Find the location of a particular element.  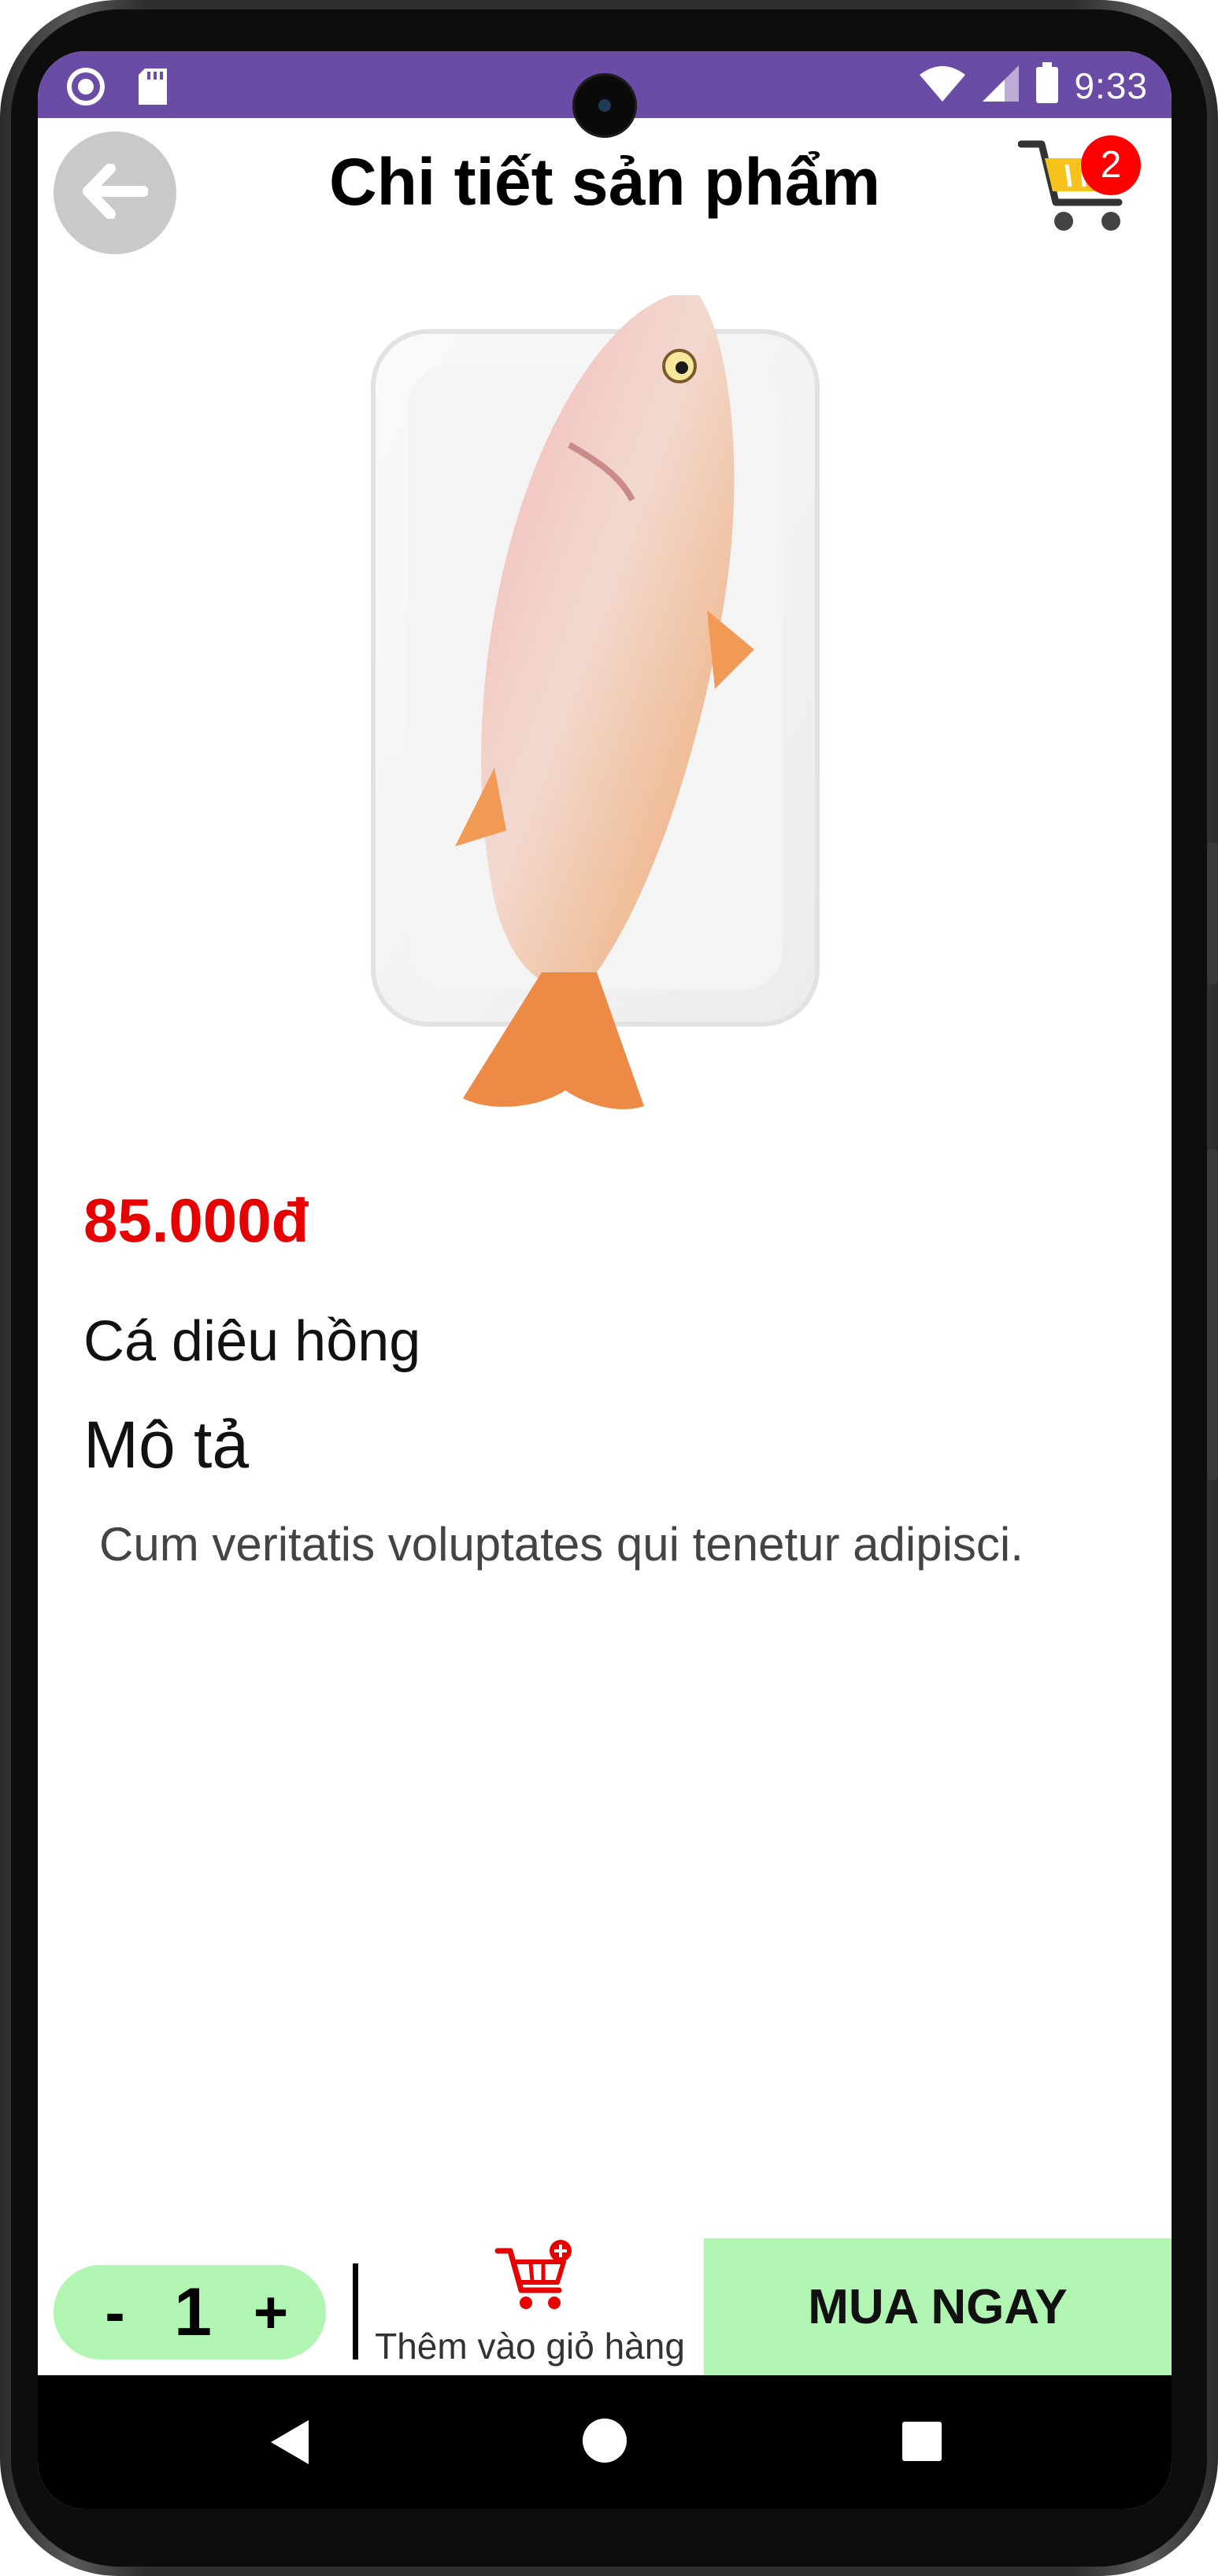

quantity-stepper: - 1 + is located at coordinates (190, 2312).